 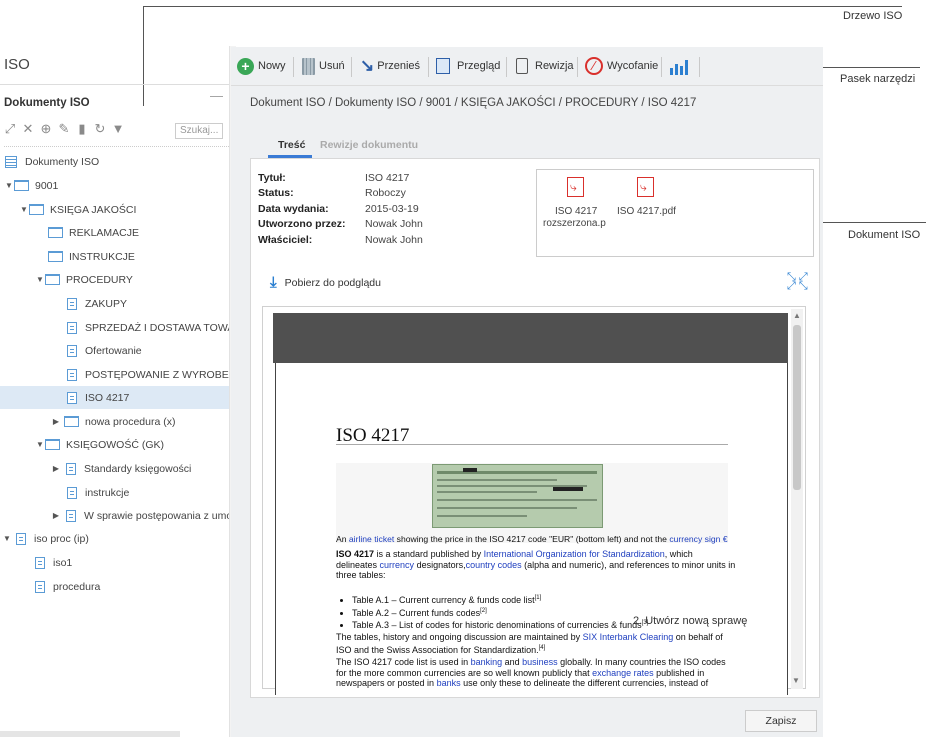 I want to click on scroll-up-icon: ▲, so click(x=797, y=315).